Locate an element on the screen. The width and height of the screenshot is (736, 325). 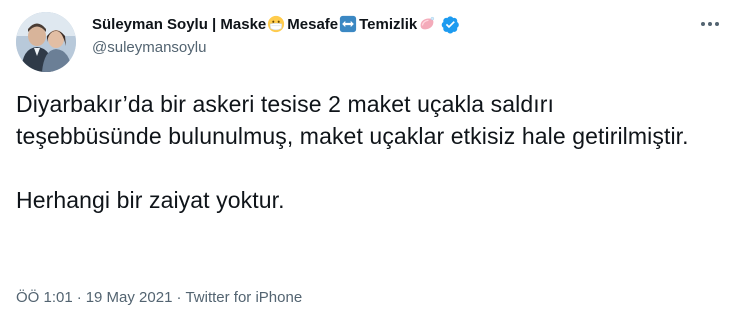
more-options-button is located at coordinates (710, 24).